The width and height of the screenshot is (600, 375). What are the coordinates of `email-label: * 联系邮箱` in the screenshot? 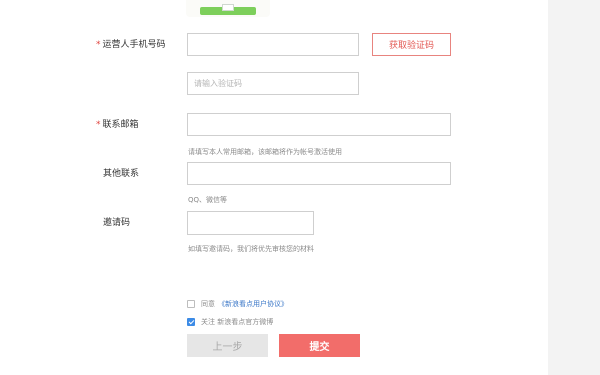 It's located at (117, 125).